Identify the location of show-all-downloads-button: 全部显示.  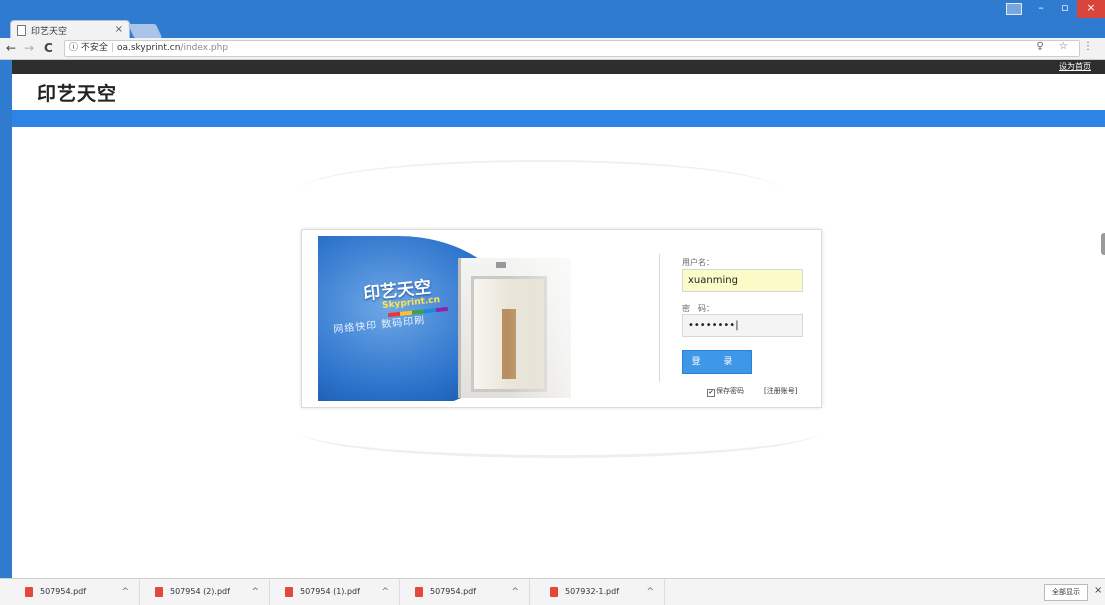
(1066, 592).